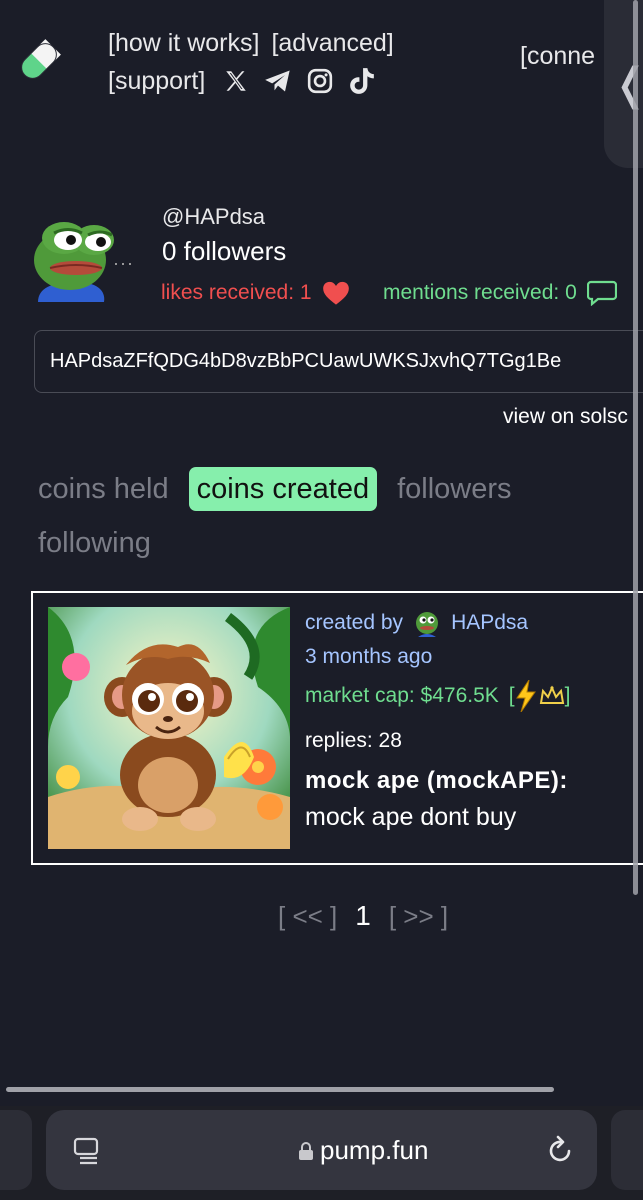  I want to click on pepe-avatar, so click(74, 262).